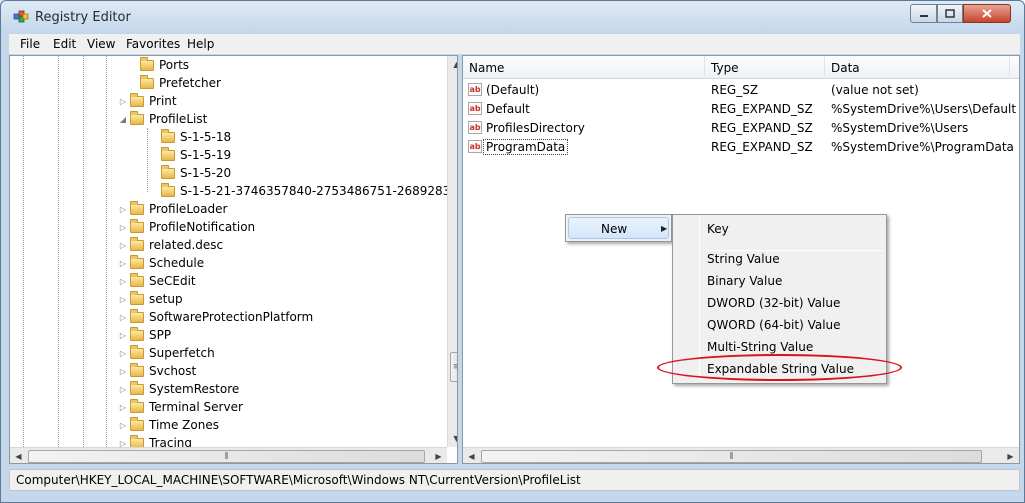 This screenshot has width=1025, height=503. Describe the element at coordinates (741, 90) in the screenshot. I see `value-row: ab (Default) REG_SZ (value not set)` at that location.